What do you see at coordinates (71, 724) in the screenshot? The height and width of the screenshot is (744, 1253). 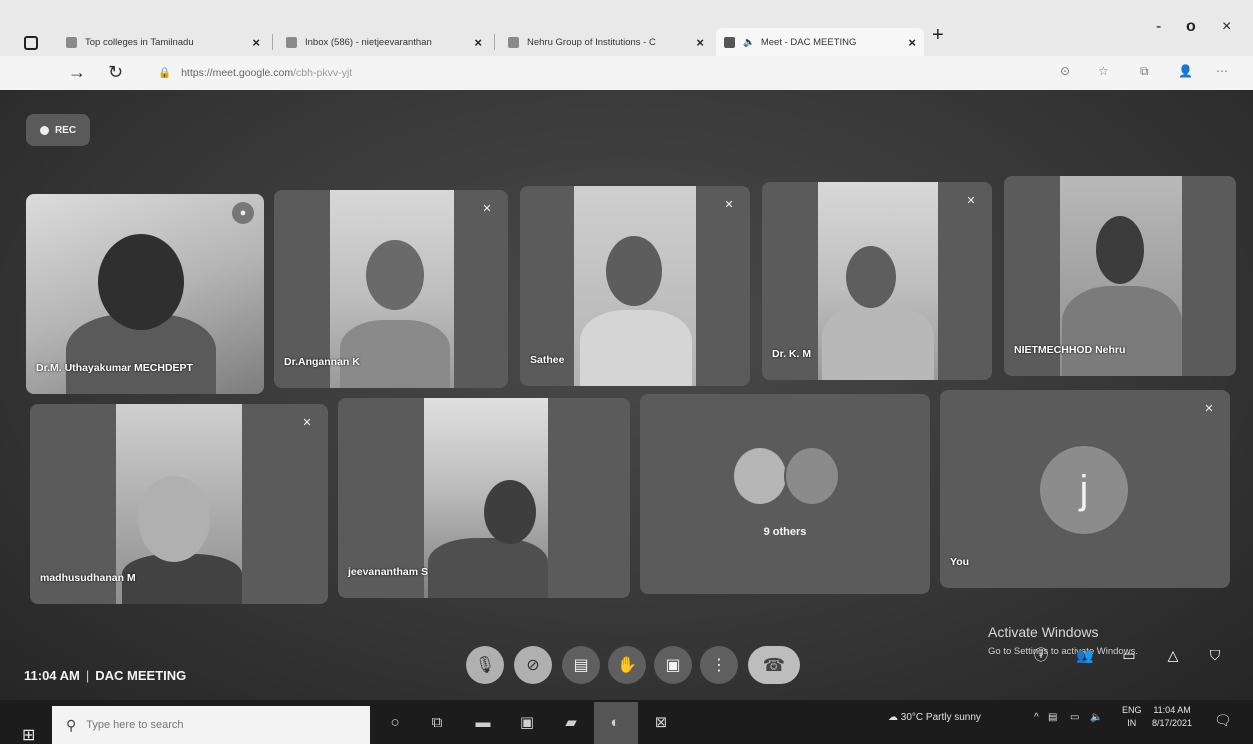 I see `search-icon: ⚲` at bounding box center [71, 724].